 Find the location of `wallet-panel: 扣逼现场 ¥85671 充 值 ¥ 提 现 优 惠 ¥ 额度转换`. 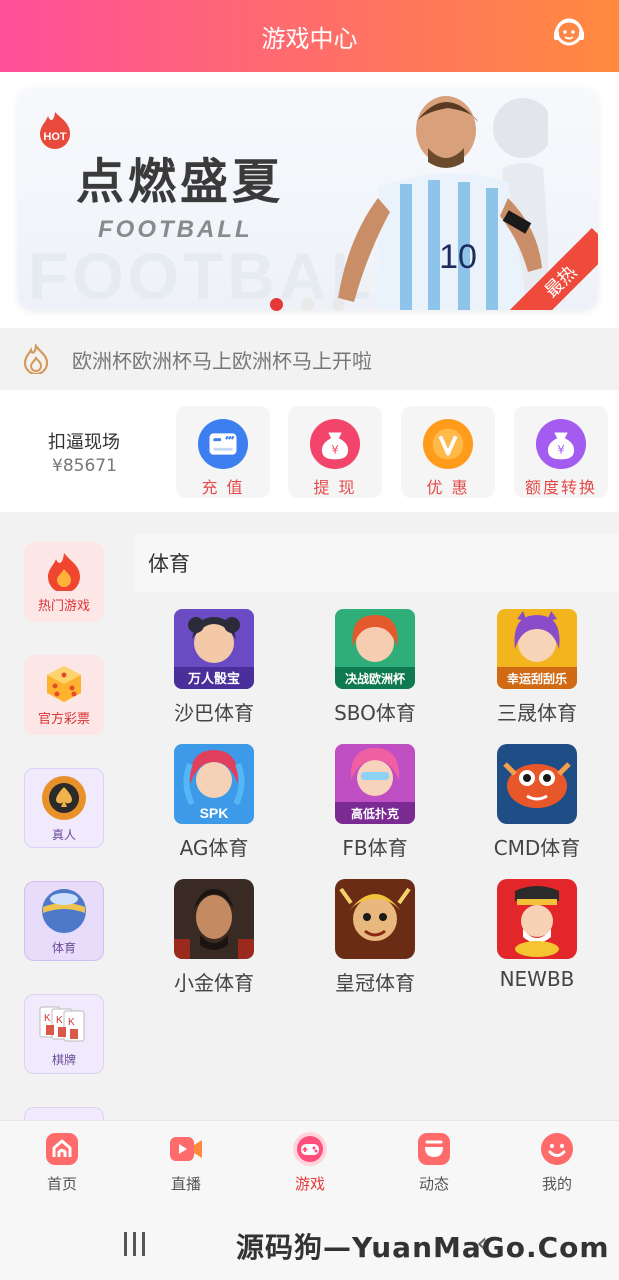

wallet-panel: 扣逼现场 ¥85671 充 值 ¥ 提 现 优 惠 ¥ 额度转换 is located at coordinates (309, 451).